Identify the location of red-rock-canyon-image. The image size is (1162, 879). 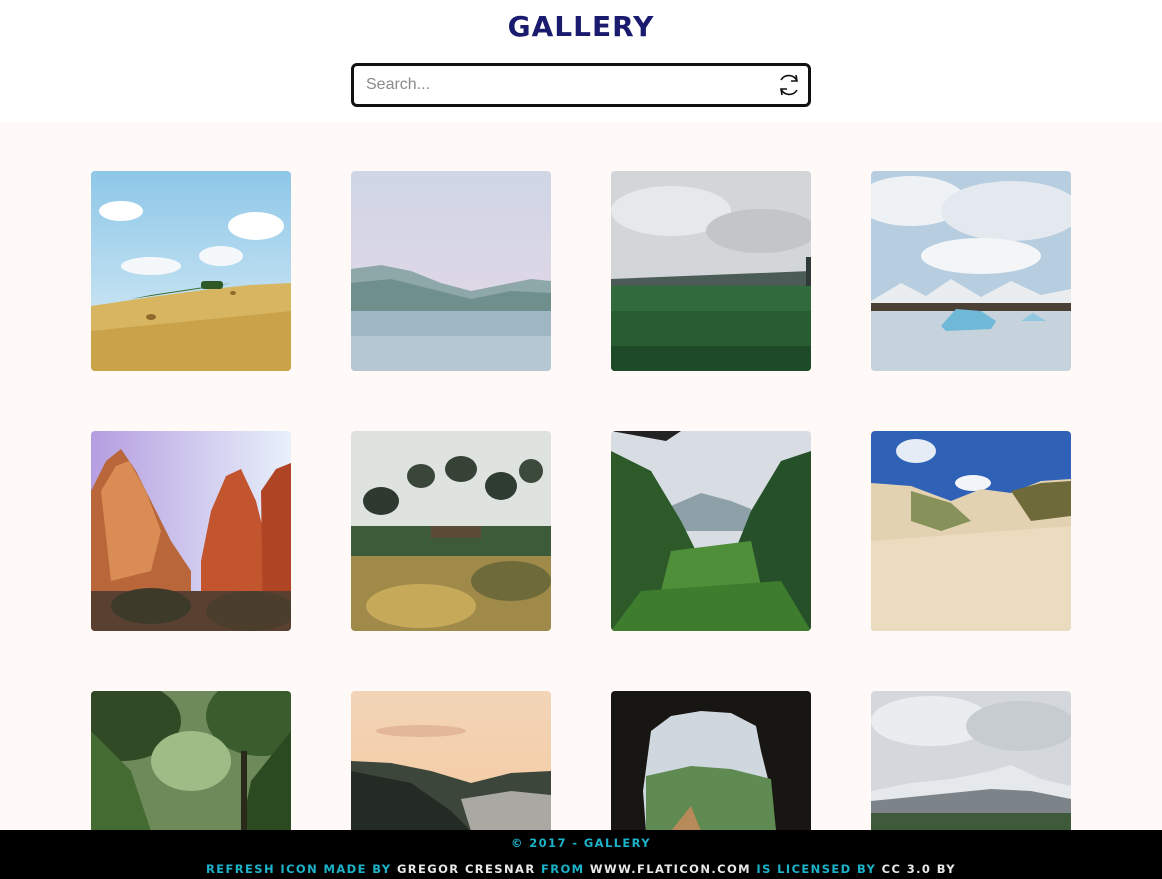
(191, 531).